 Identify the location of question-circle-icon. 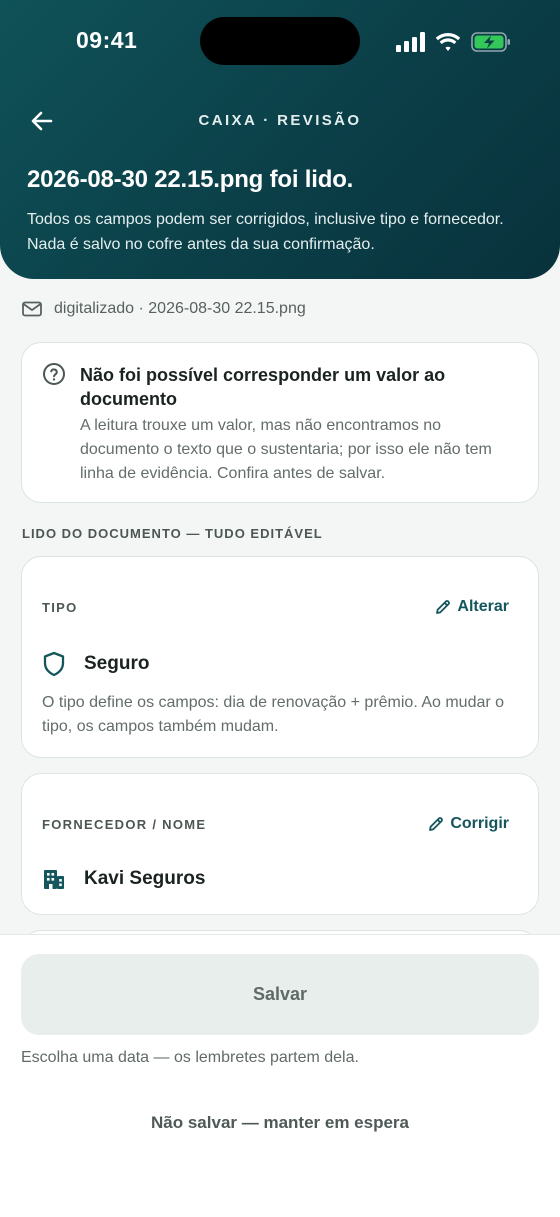
(54, 374).